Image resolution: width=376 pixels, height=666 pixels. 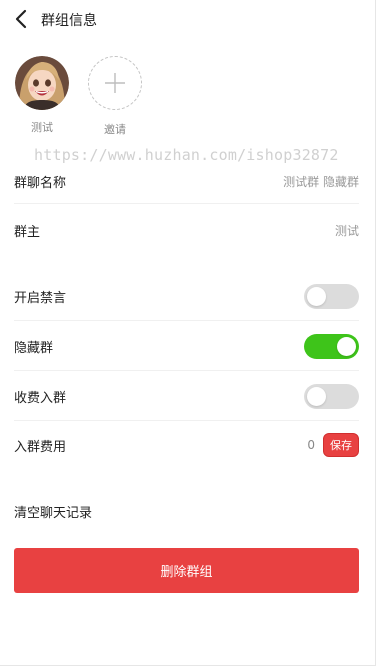 What do you see at coordinates (186, 155) in the screenshot?
I see `watermark-text: https://www.huzhan.com/ishop32872` at bounding box center [186, 155].